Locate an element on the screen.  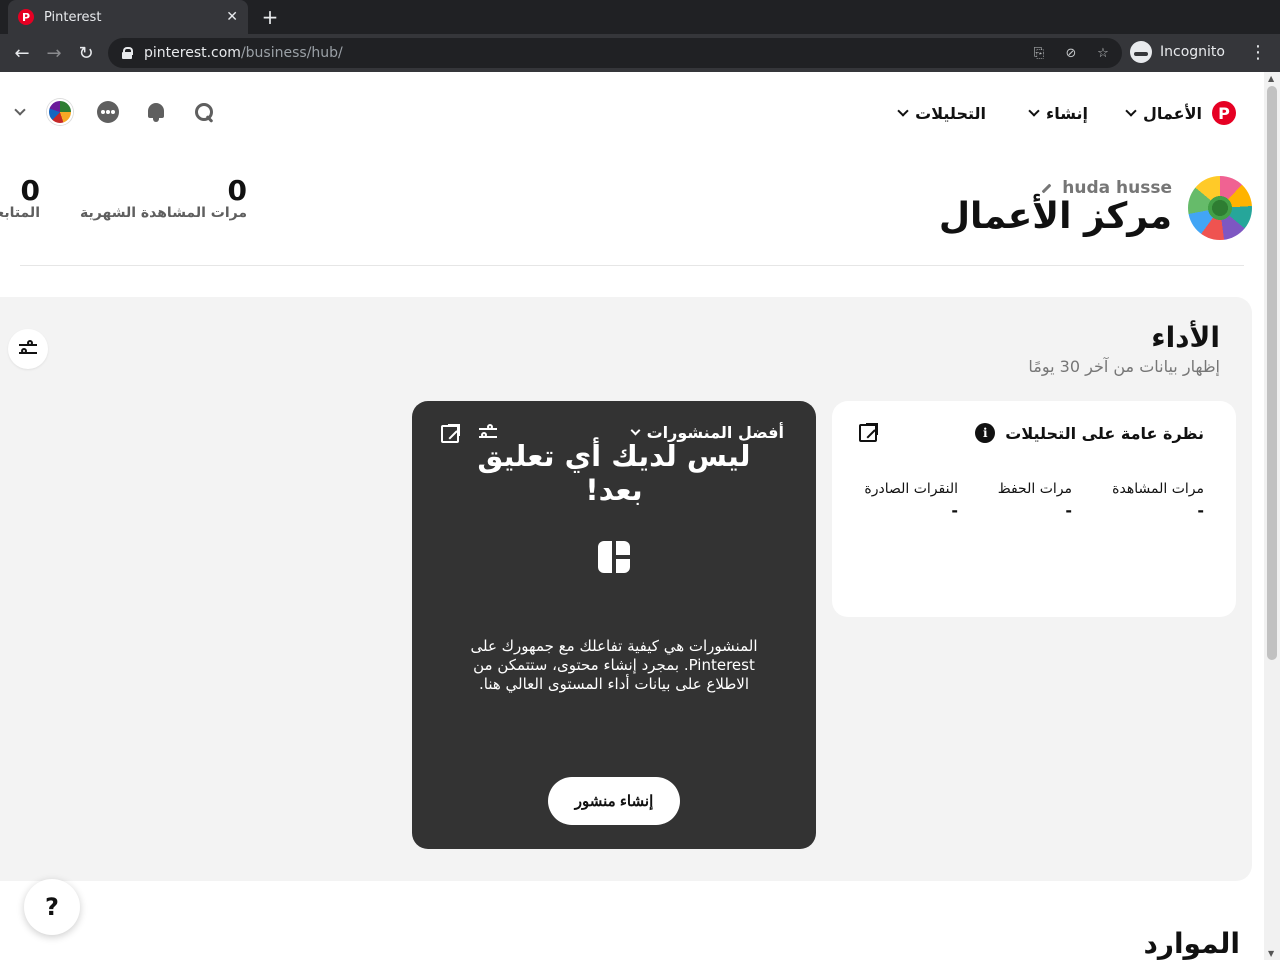
metric-label: النقرات الصادرة is located at coordinates (911, 489).